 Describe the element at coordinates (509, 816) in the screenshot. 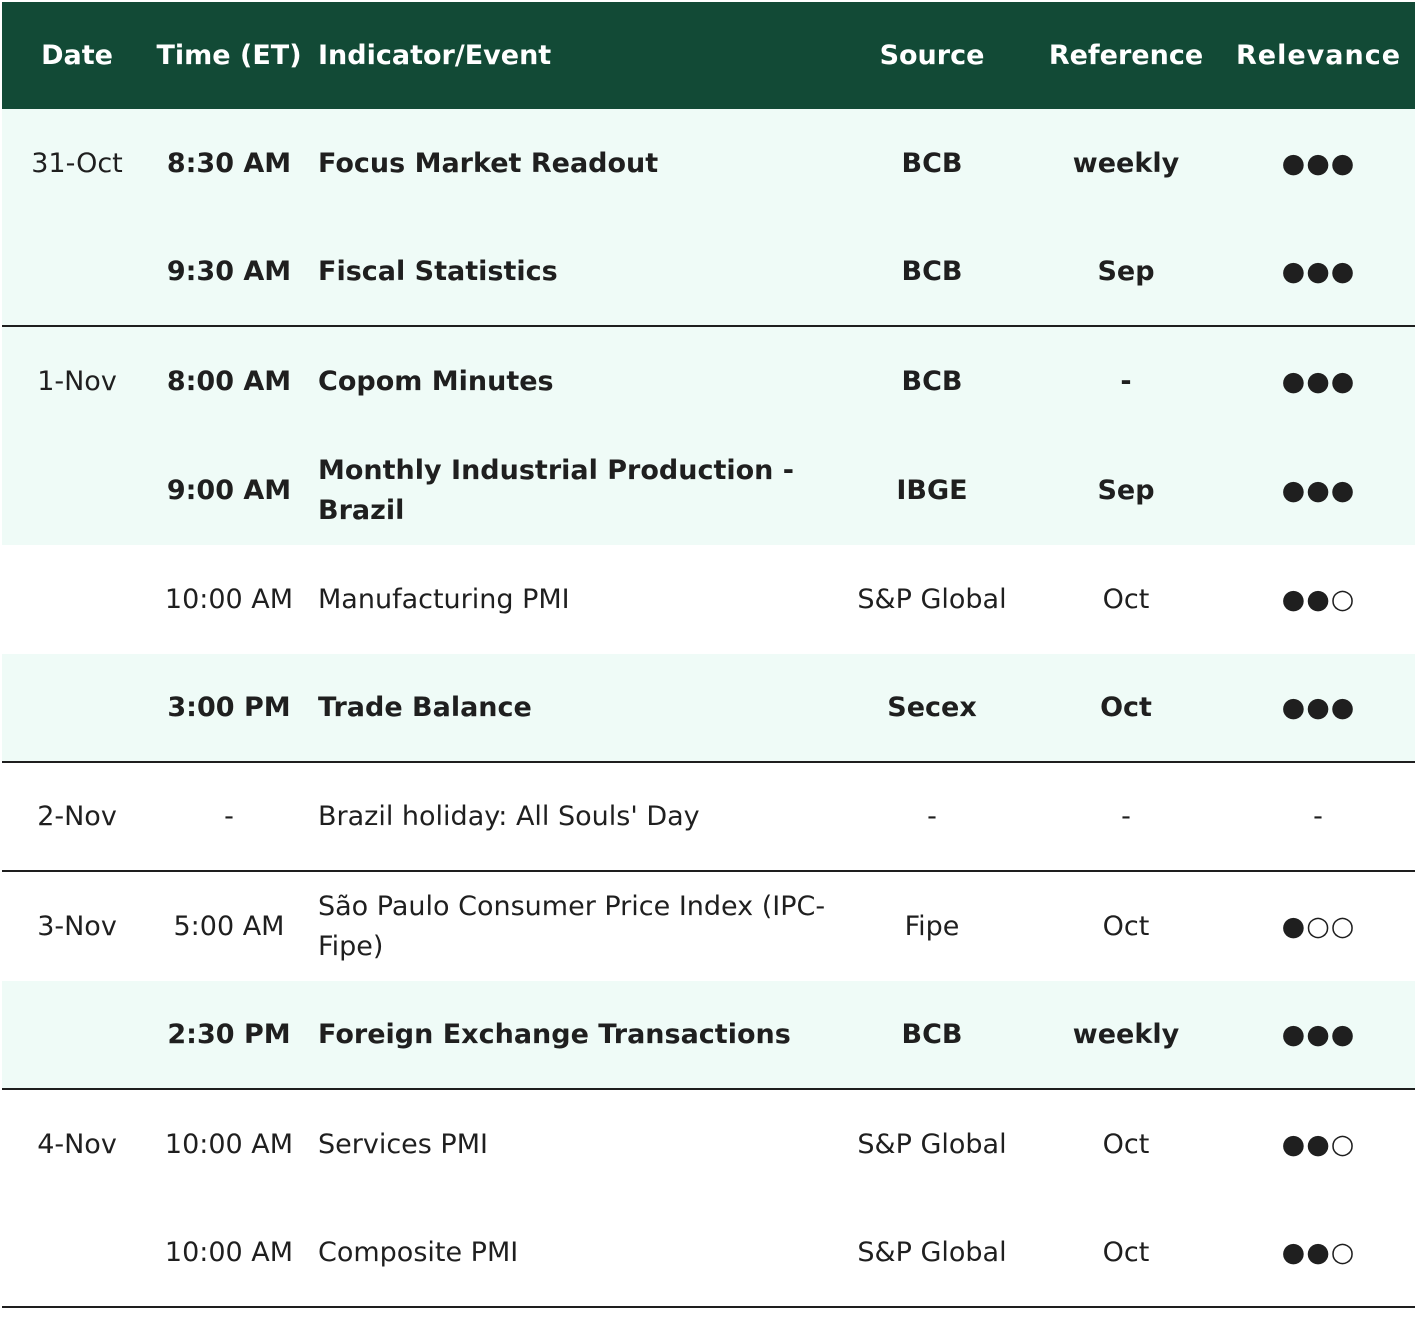

I see `row-event: Brazil holiday: All Souls' Day` at that location.